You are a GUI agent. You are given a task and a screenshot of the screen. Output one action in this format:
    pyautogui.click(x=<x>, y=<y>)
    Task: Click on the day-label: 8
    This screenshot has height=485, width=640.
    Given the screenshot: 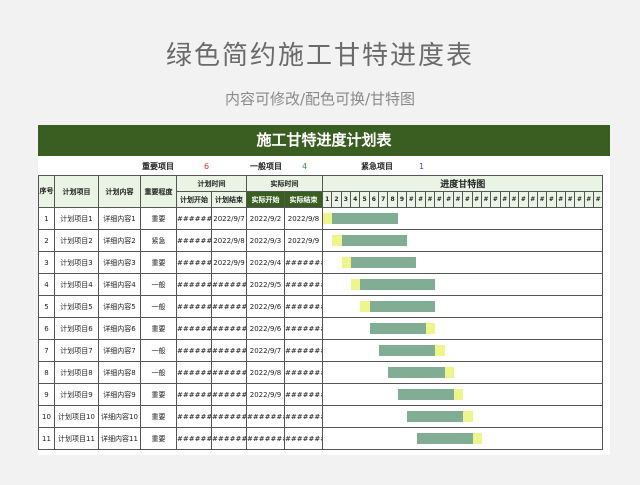 What is the action you would take?
    pyautogui.click(x=392, y=199)
    